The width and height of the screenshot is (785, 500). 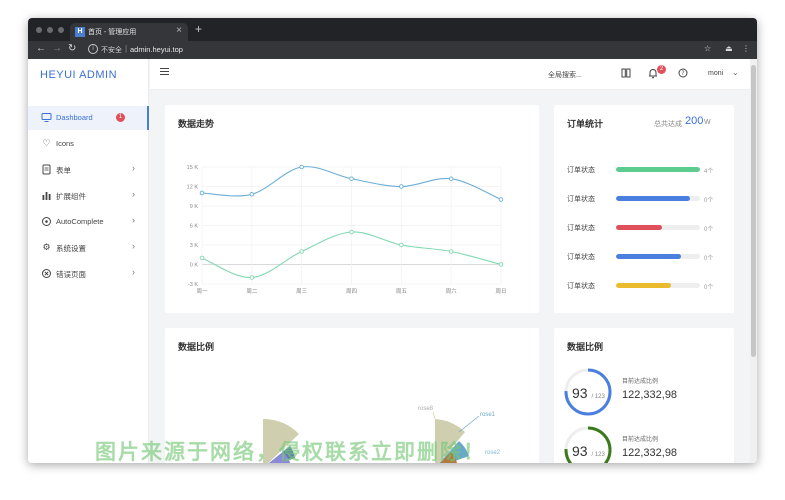 I want to click on forward-icon: →, so click(x=57, y=48).